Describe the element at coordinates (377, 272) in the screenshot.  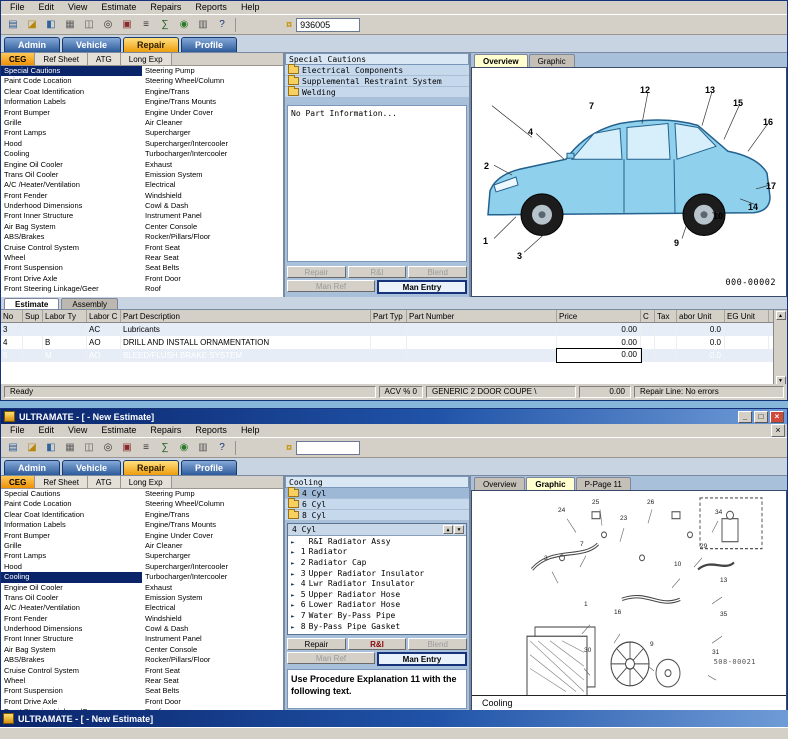
I see `ri-button: R&I` at that location.